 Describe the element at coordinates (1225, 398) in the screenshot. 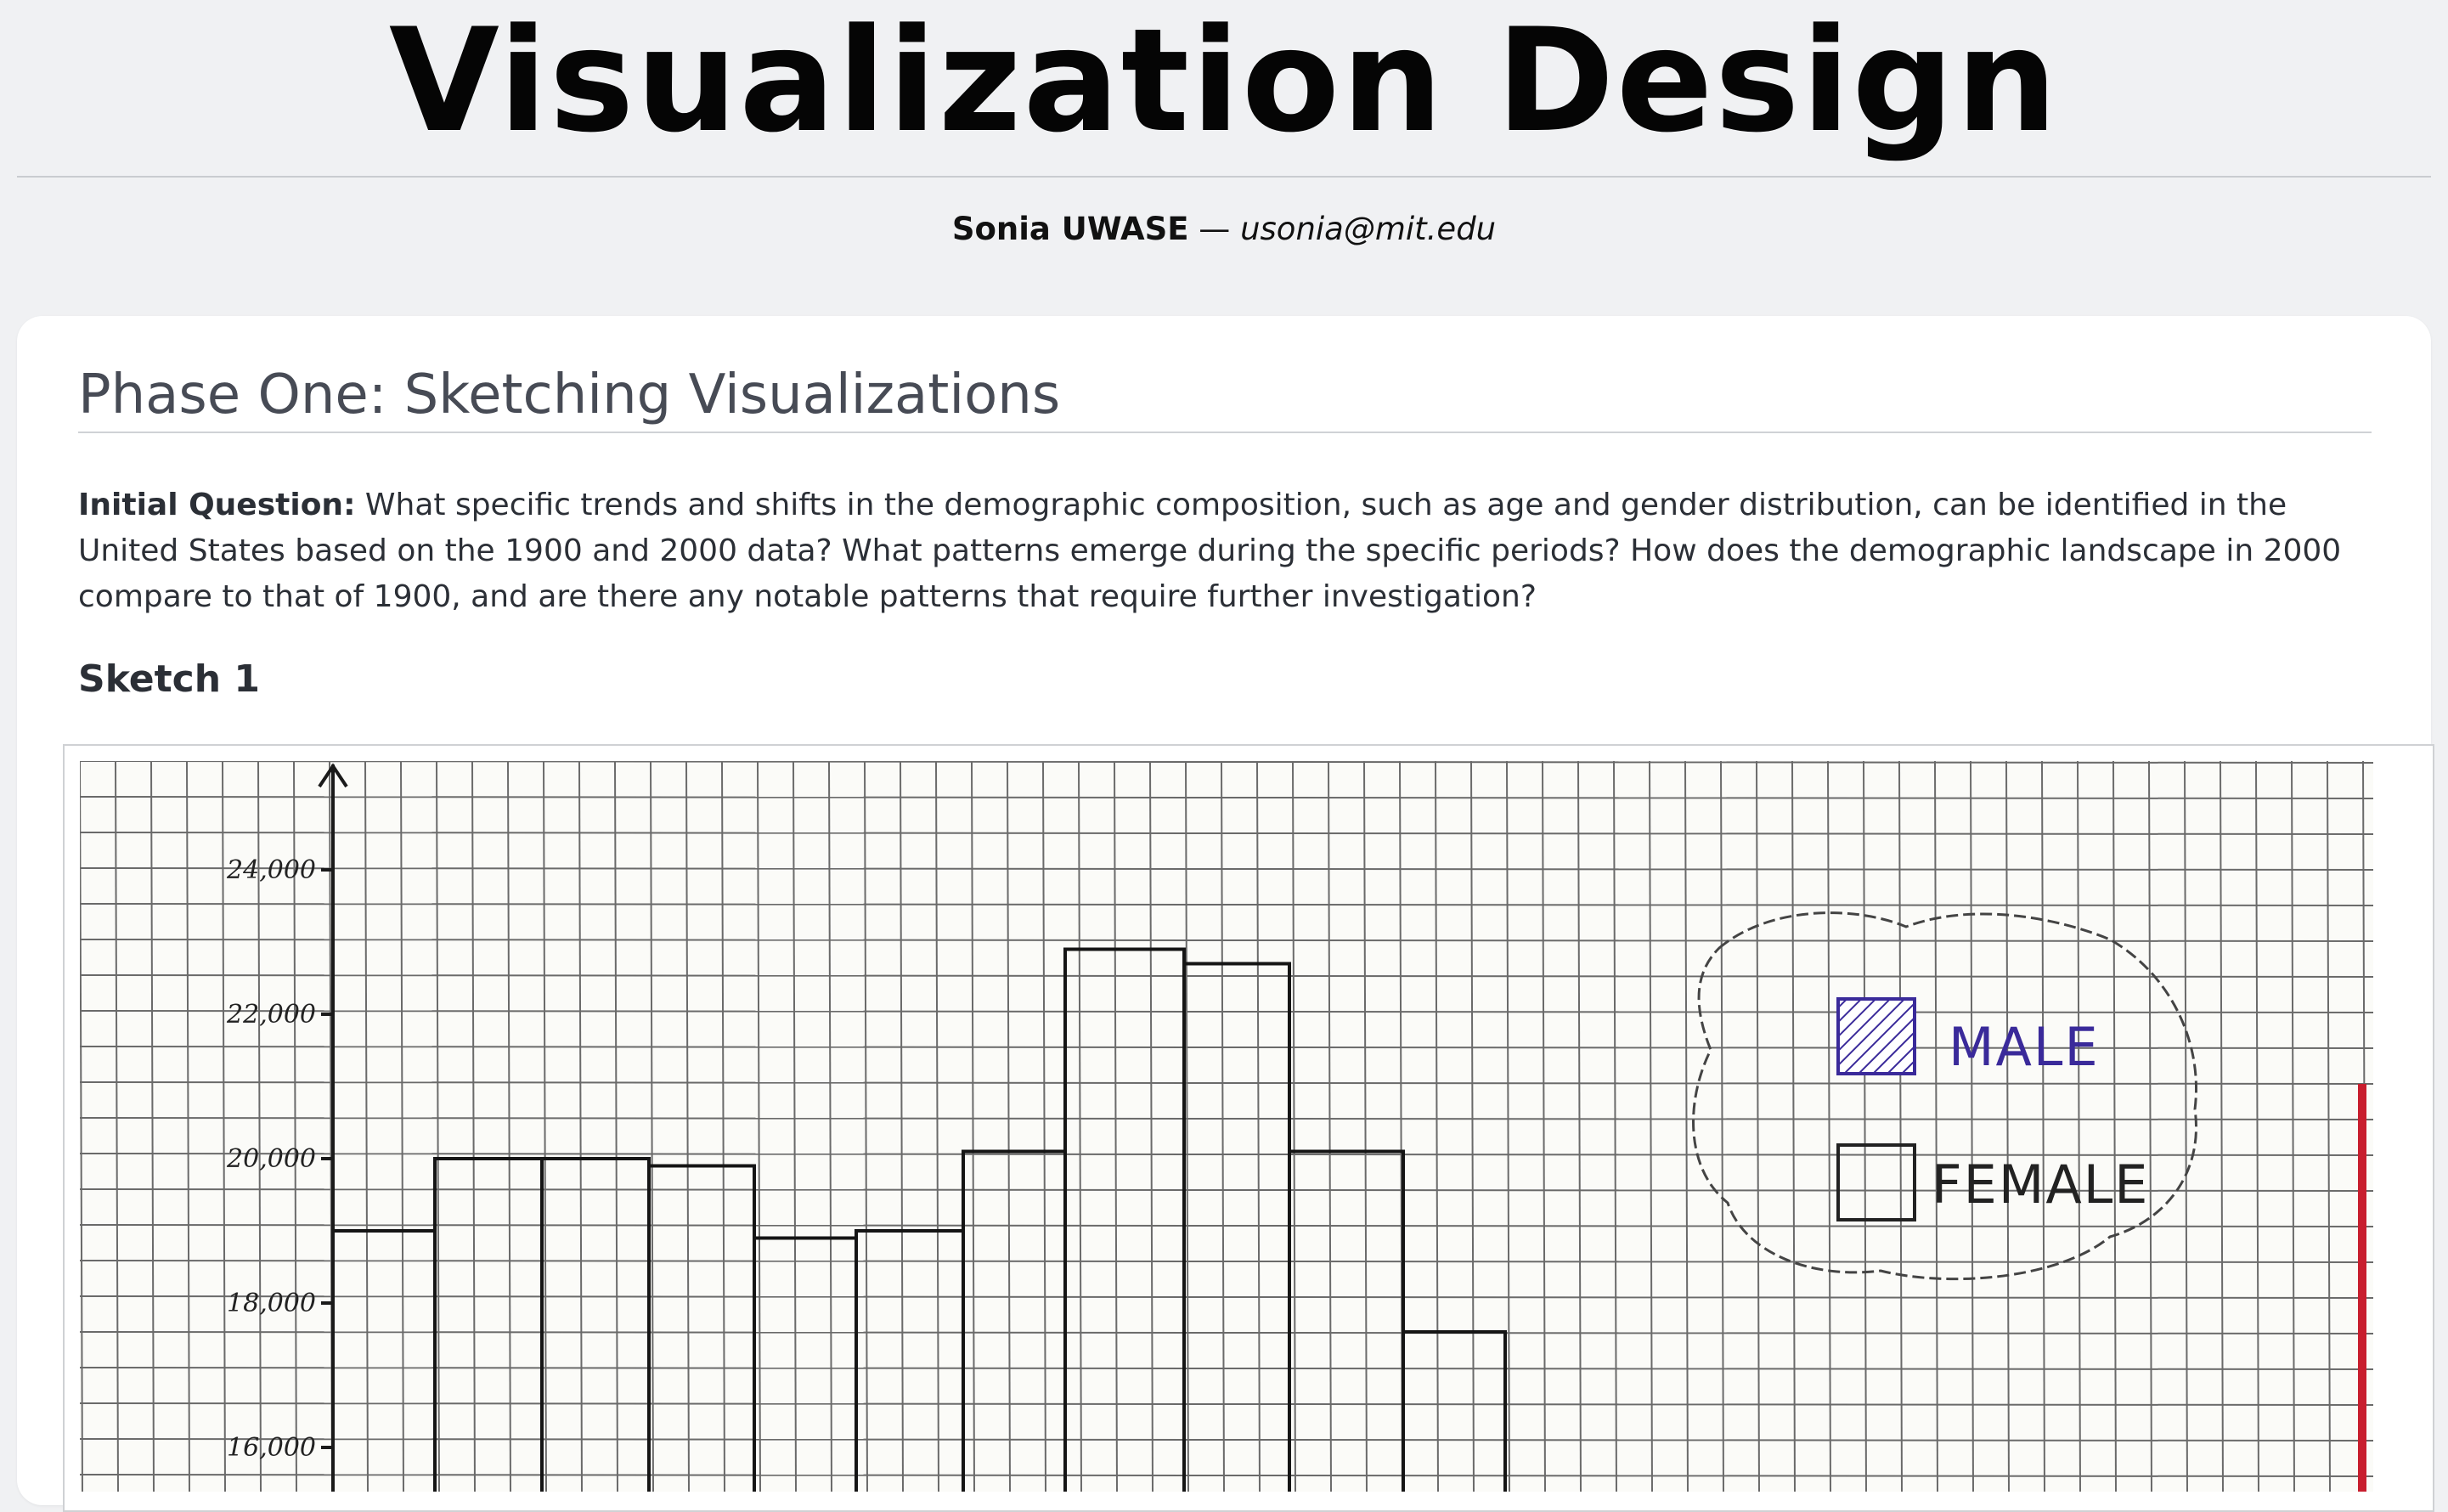

I see `section-title: Phase One: Sketching Visualizations` at that location.